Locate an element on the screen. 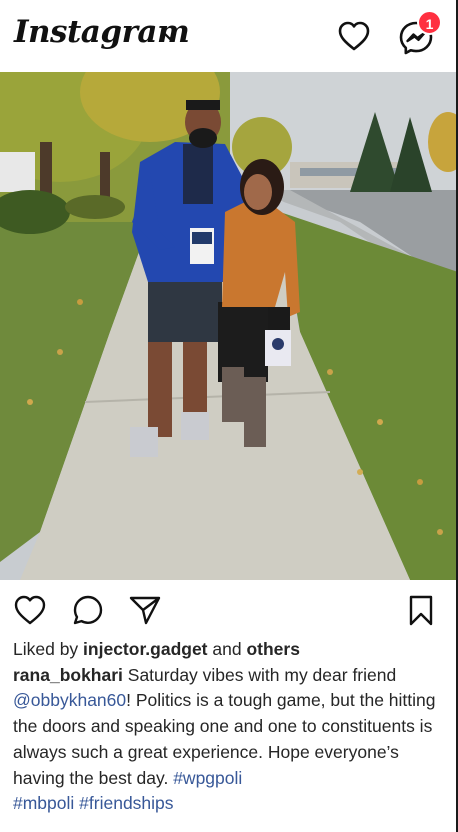  heart-icon is located at coordinates (354, 36).